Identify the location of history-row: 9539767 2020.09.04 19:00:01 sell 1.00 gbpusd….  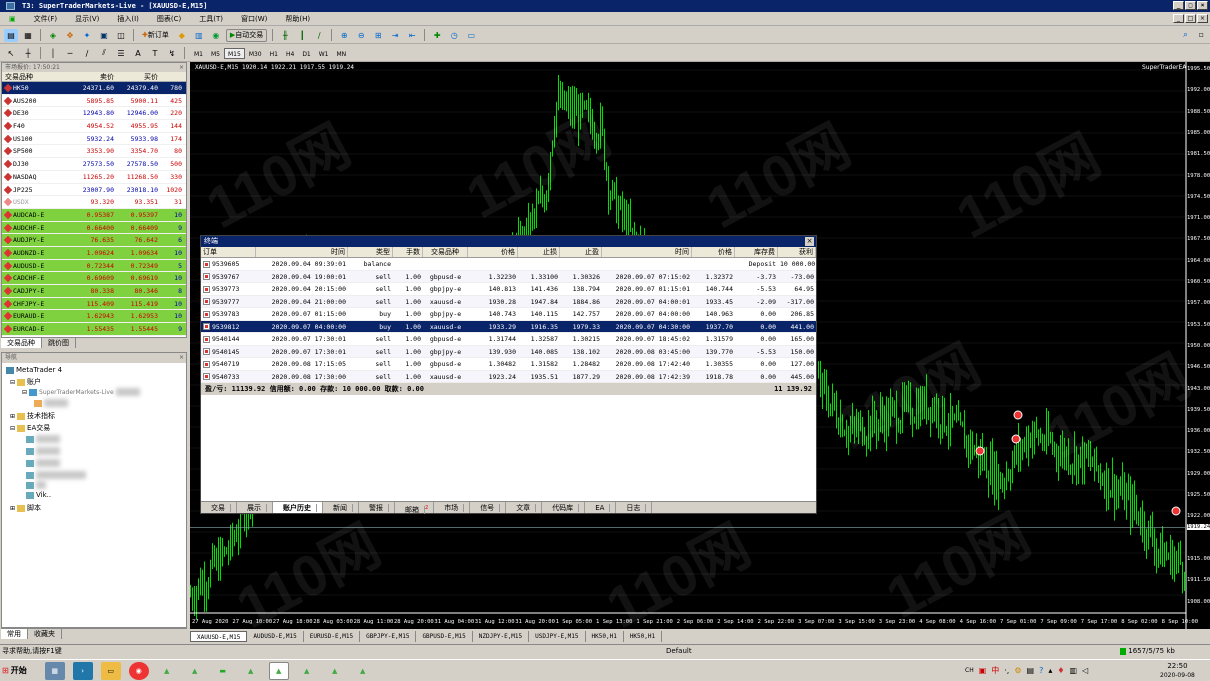
(508, 276).